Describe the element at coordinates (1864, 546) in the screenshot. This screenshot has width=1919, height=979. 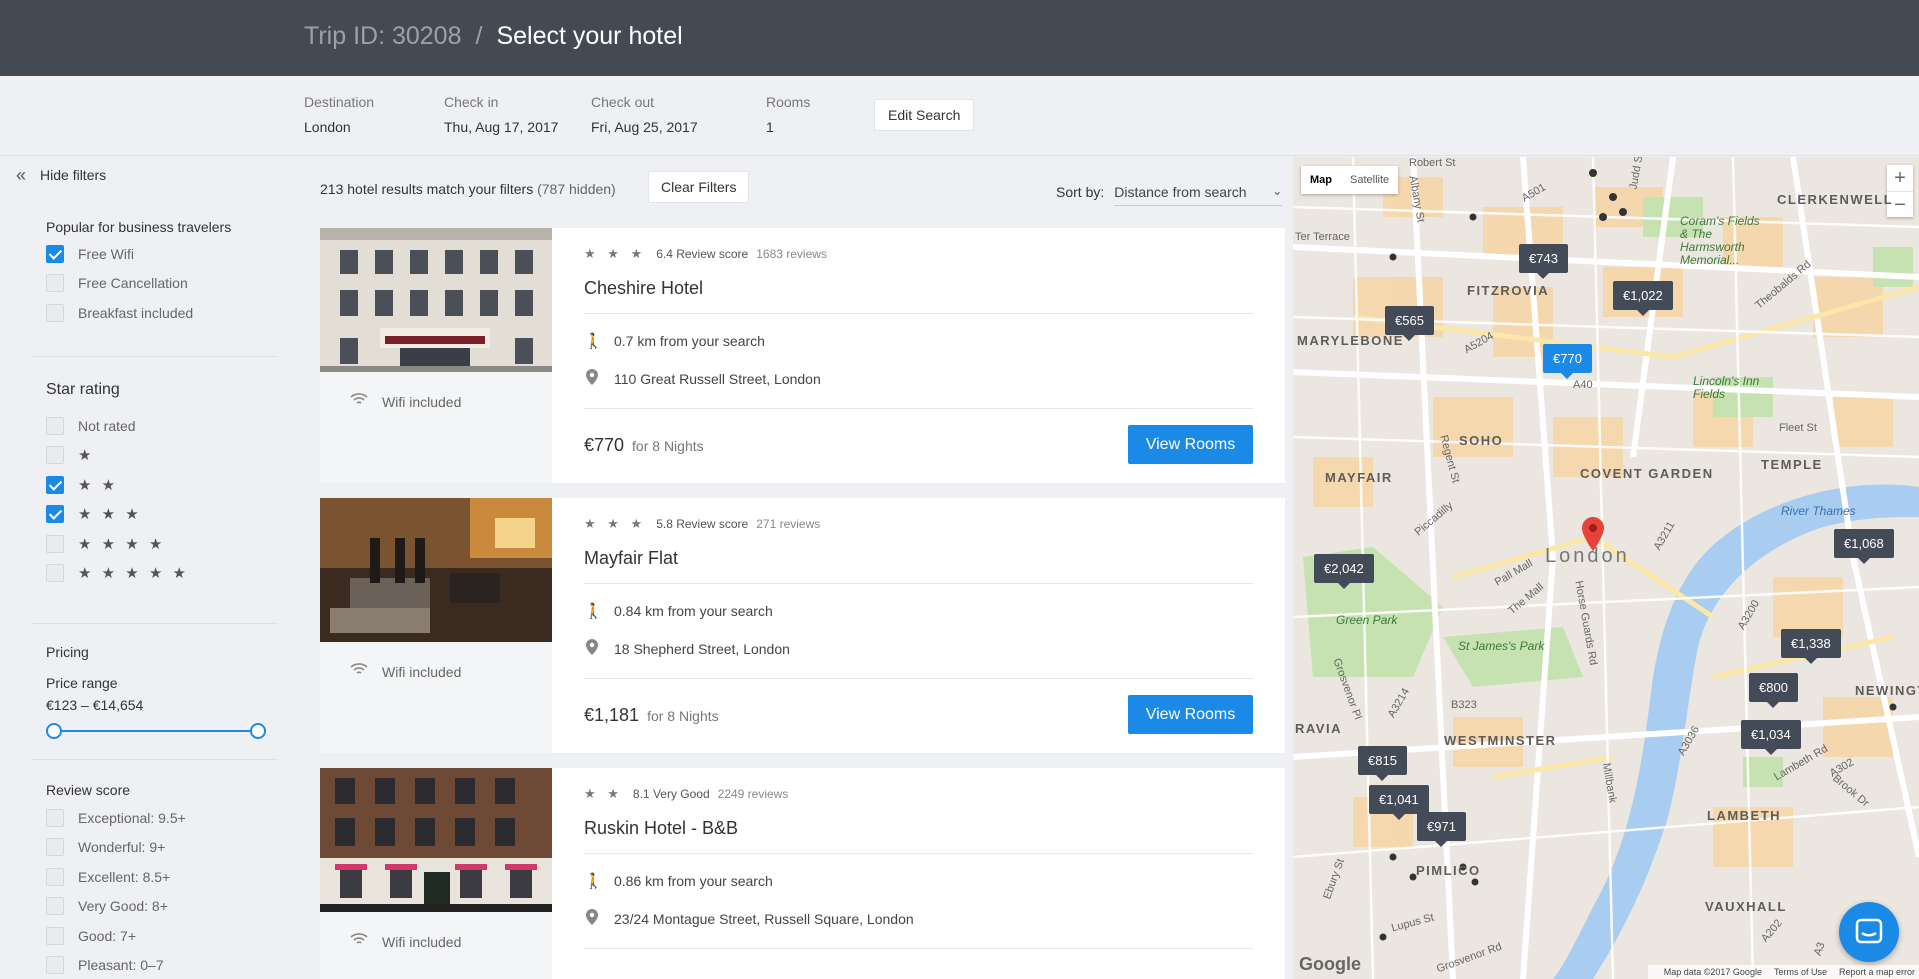
I see `map-price-pin: €1,068` at that location.